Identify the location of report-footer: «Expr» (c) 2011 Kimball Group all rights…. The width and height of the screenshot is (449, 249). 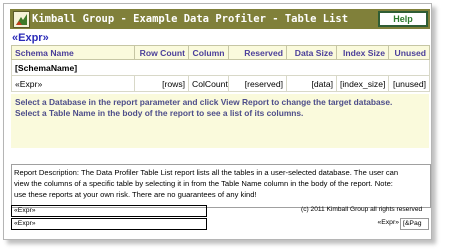
(220, 220).